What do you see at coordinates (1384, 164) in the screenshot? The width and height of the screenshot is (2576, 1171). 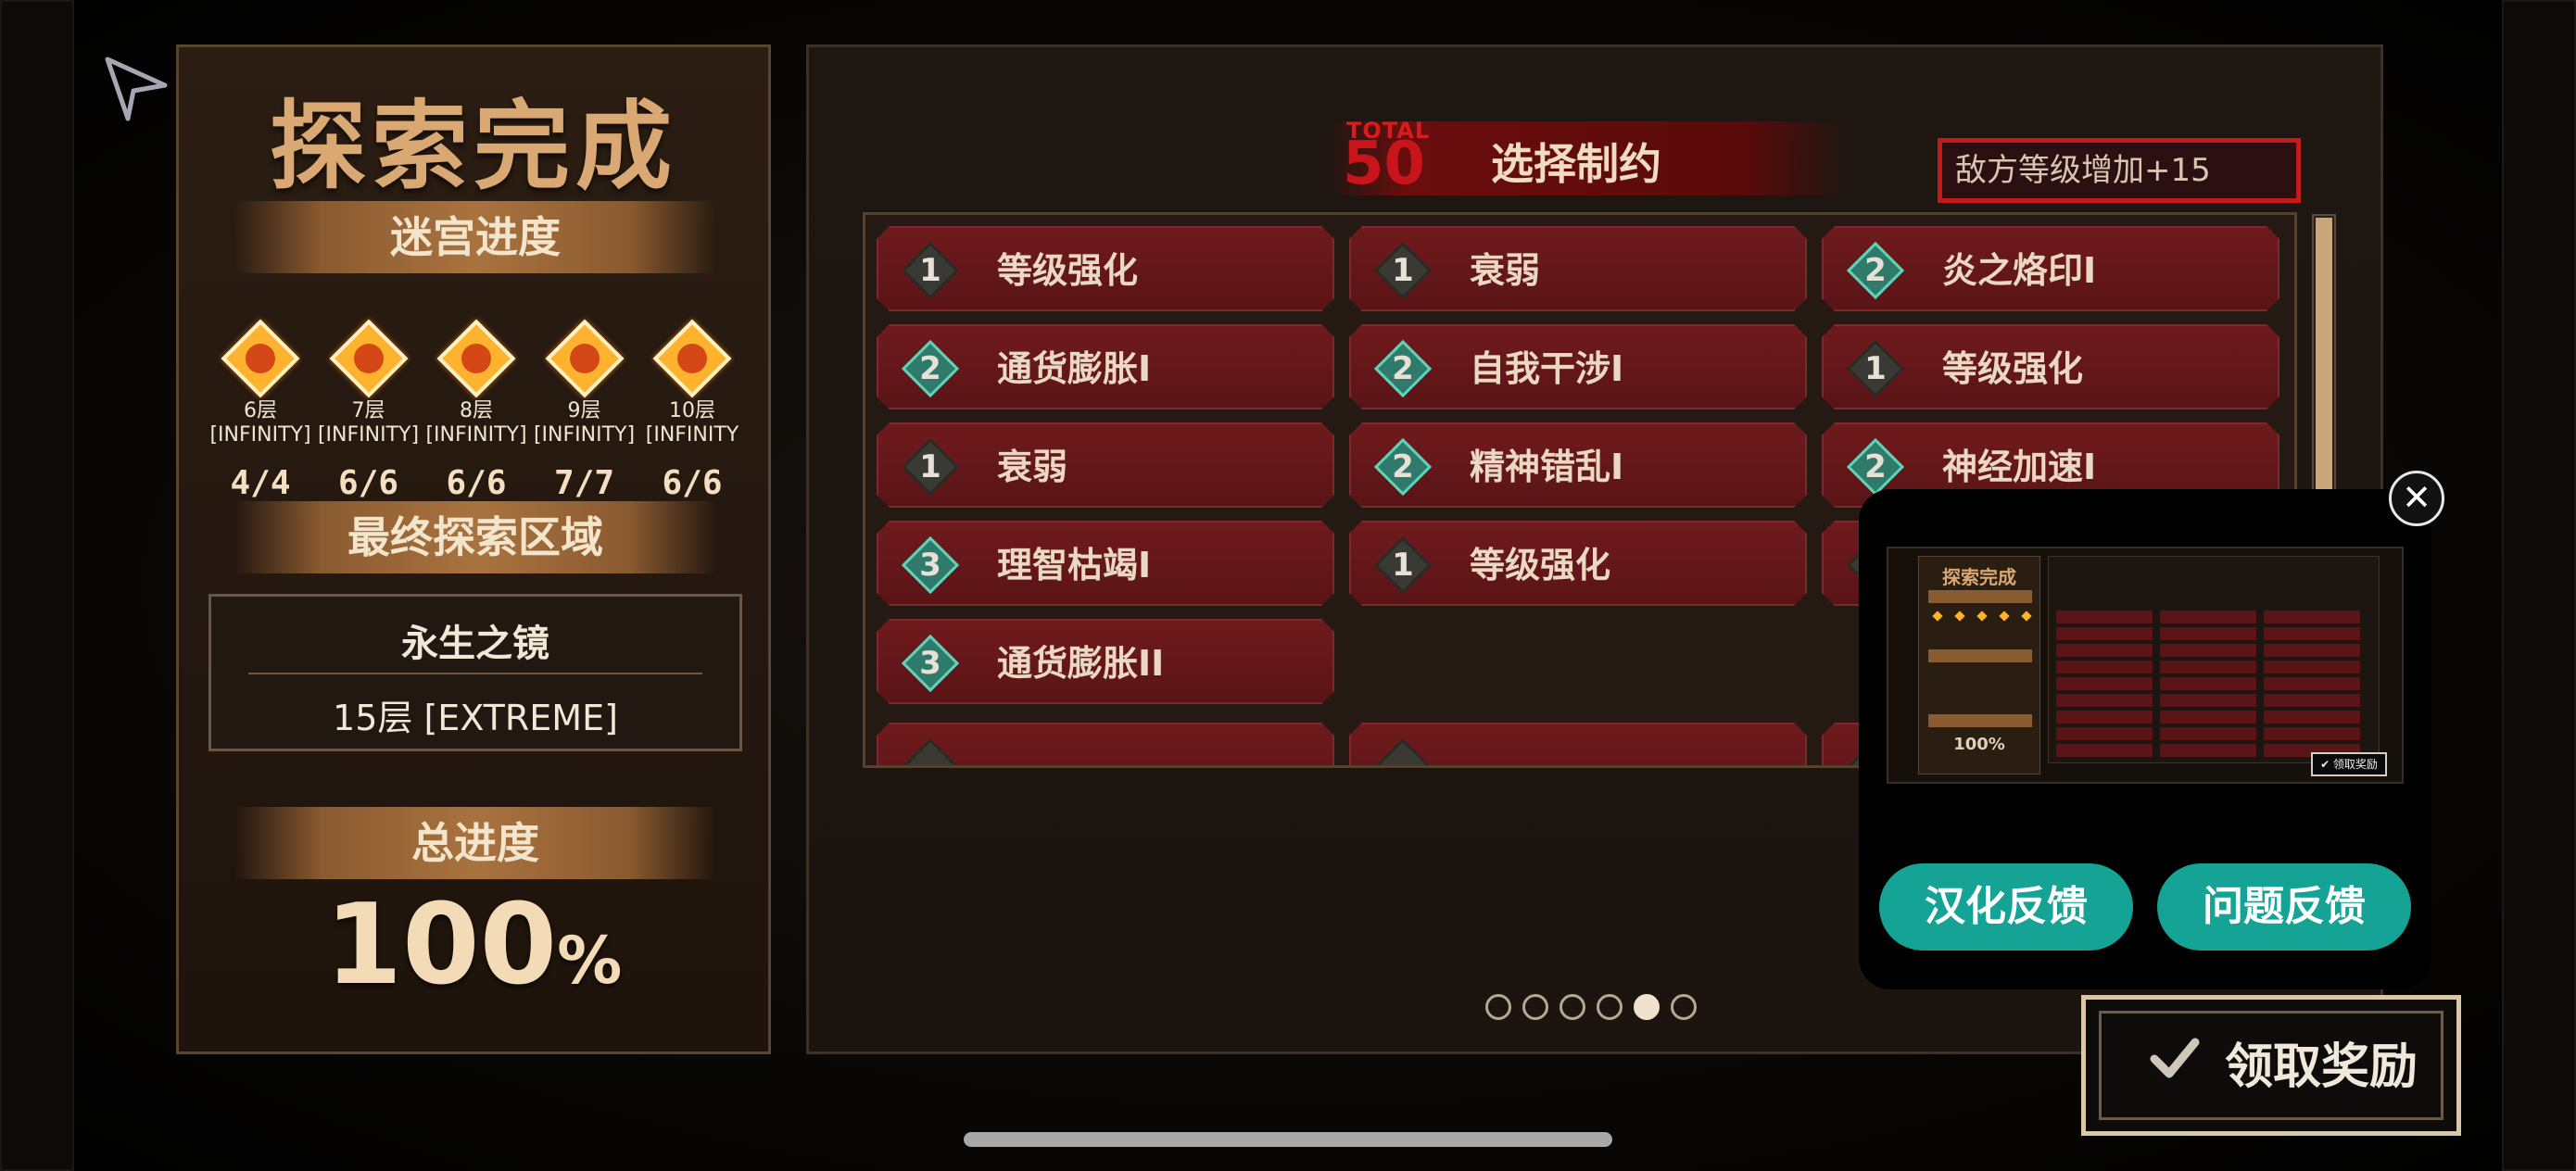 I see `total-score: 50` at bounding box center [1384, 164].